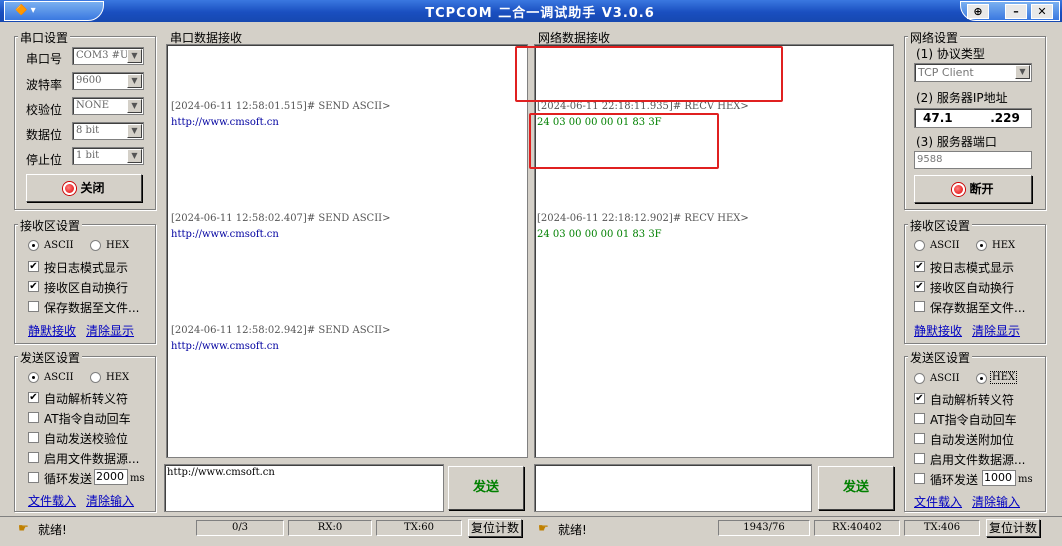  I want to click on serial-send-input: http://www.cmsoft.cn, so click(304, 488).